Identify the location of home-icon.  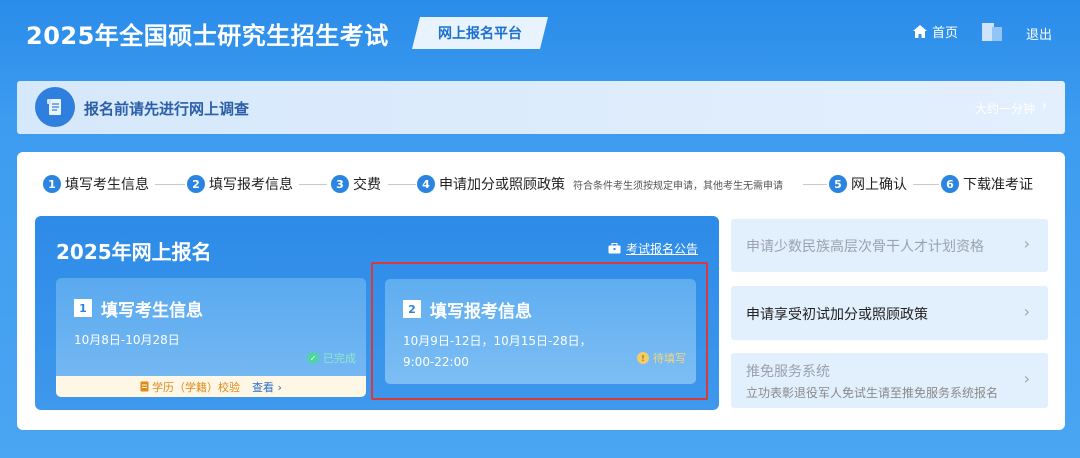
(920, 31).